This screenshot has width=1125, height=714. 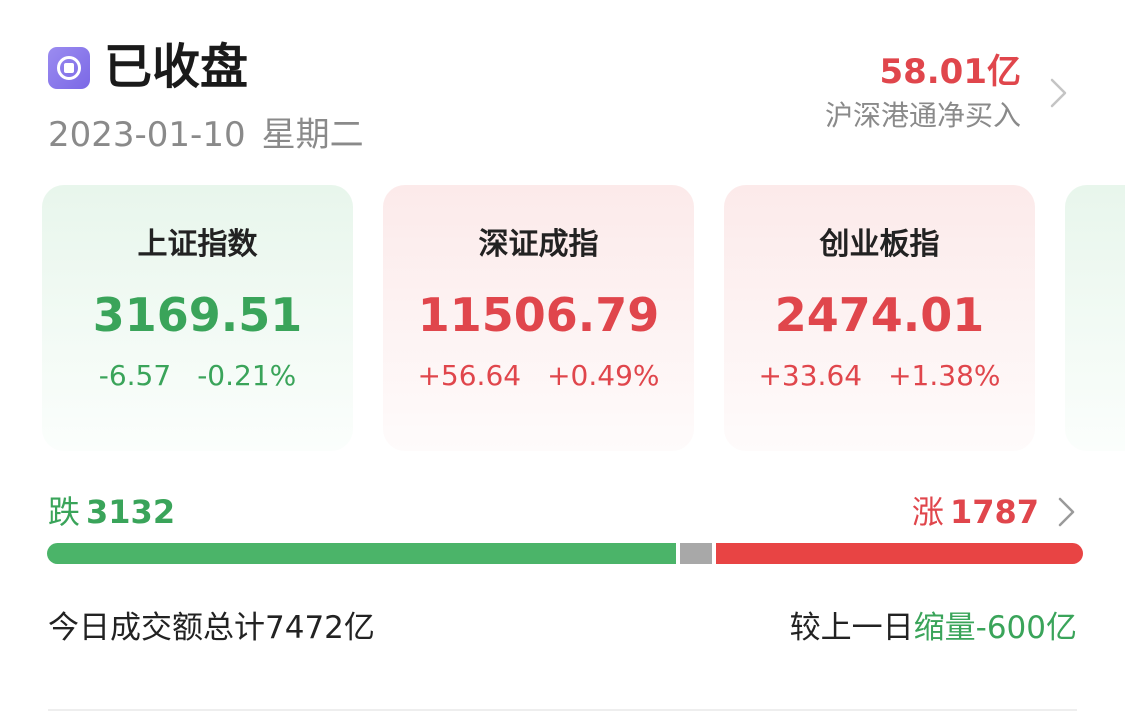 I want to click on fall-label-text: 跌, so click(x=64, y=512).